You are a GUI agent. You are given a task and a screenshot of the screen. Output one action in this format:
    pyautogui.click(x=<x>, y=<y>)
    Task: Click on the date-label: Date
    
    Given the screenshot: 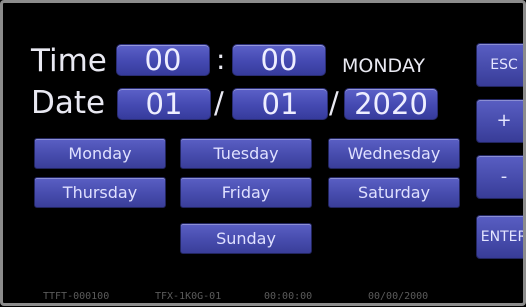 What is the action you would take?
    pyautogui.click(x=68, y=103)
    